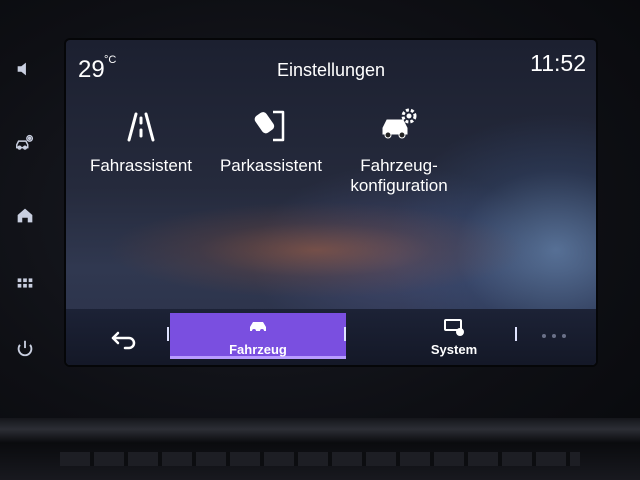 The image size is (640, 480). I want to click on page-title: Einstellungen, so click(331, 70).